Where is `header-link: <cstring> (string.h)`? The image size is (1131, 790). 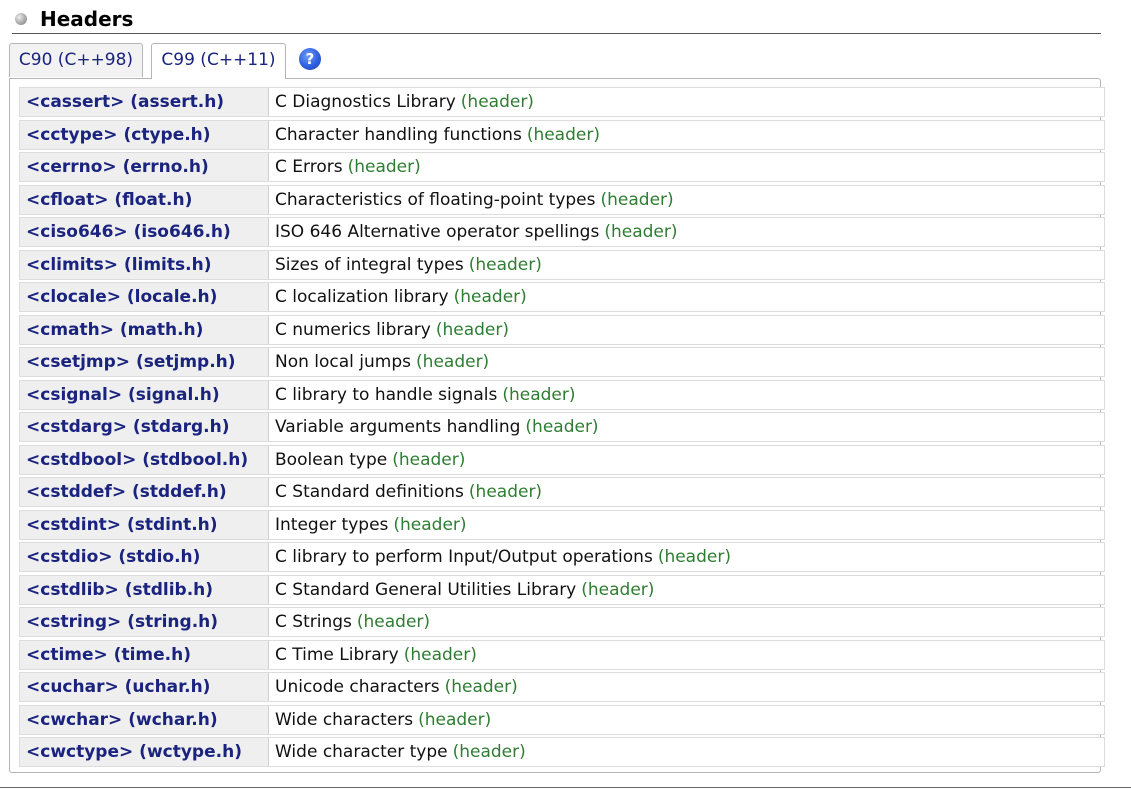
header-link: <cstring> (string.h) is located at coordinates (122, 622).